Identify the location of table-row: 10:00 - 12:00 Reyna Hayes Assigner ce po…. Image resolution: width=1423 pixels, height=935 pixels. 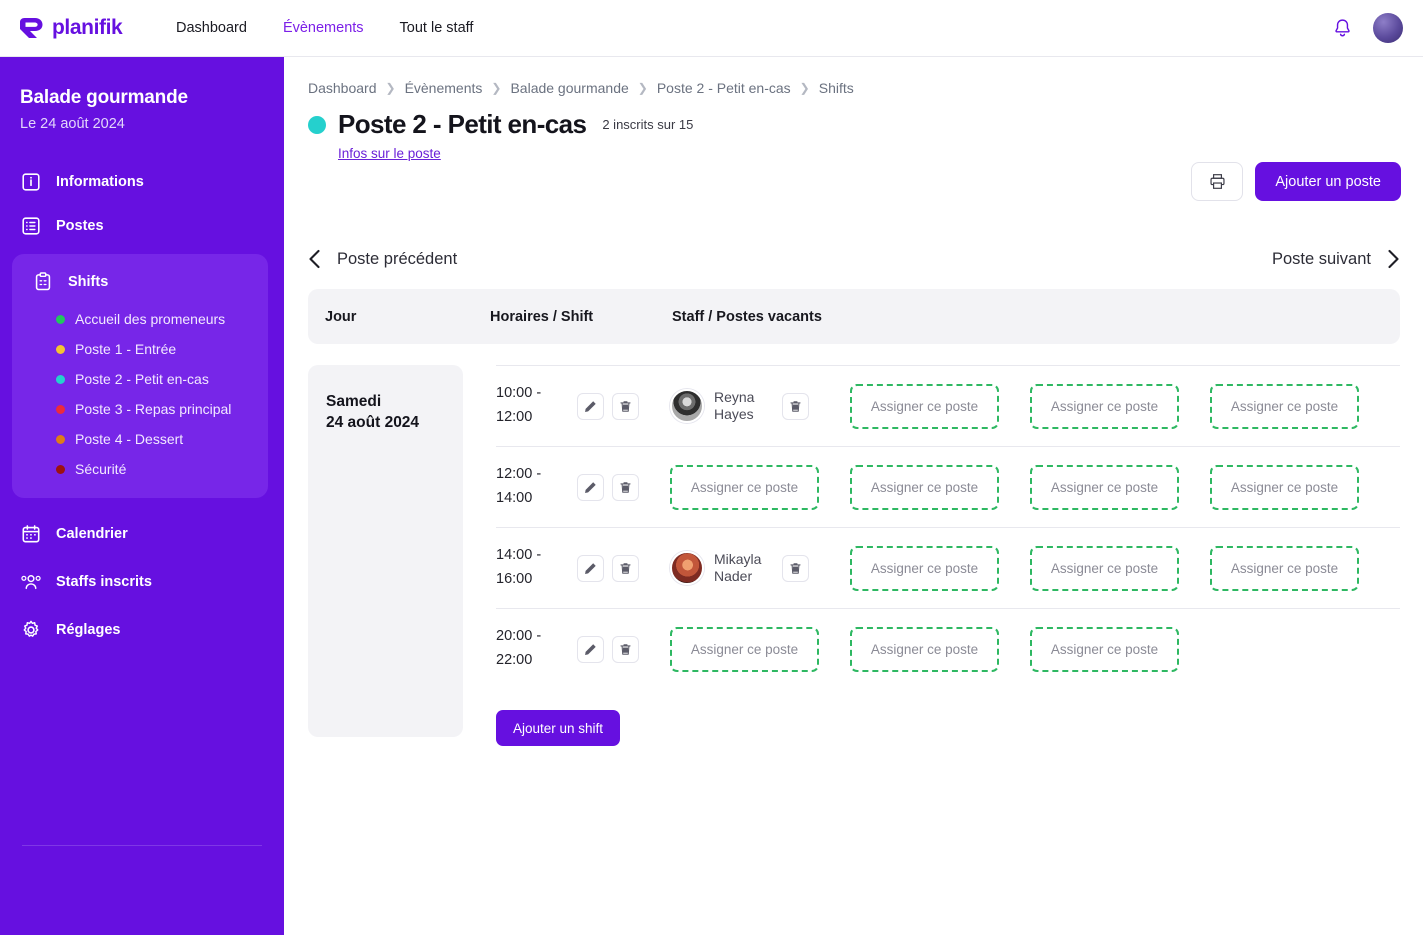
(948, 405).